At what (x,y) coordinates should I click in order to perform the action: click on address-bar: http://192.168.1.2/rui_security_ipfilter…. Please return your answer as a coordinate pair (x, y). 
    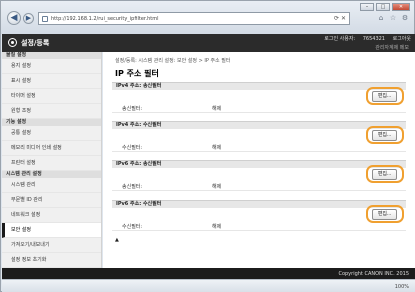
    Looking at the image, I should click on (194, 18).